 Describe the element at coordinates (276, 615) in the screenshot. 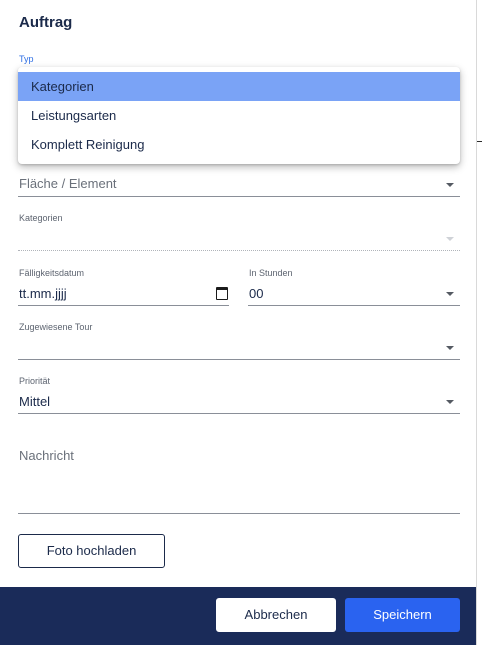

I see `cancel-button: Abbrechen` at that location.